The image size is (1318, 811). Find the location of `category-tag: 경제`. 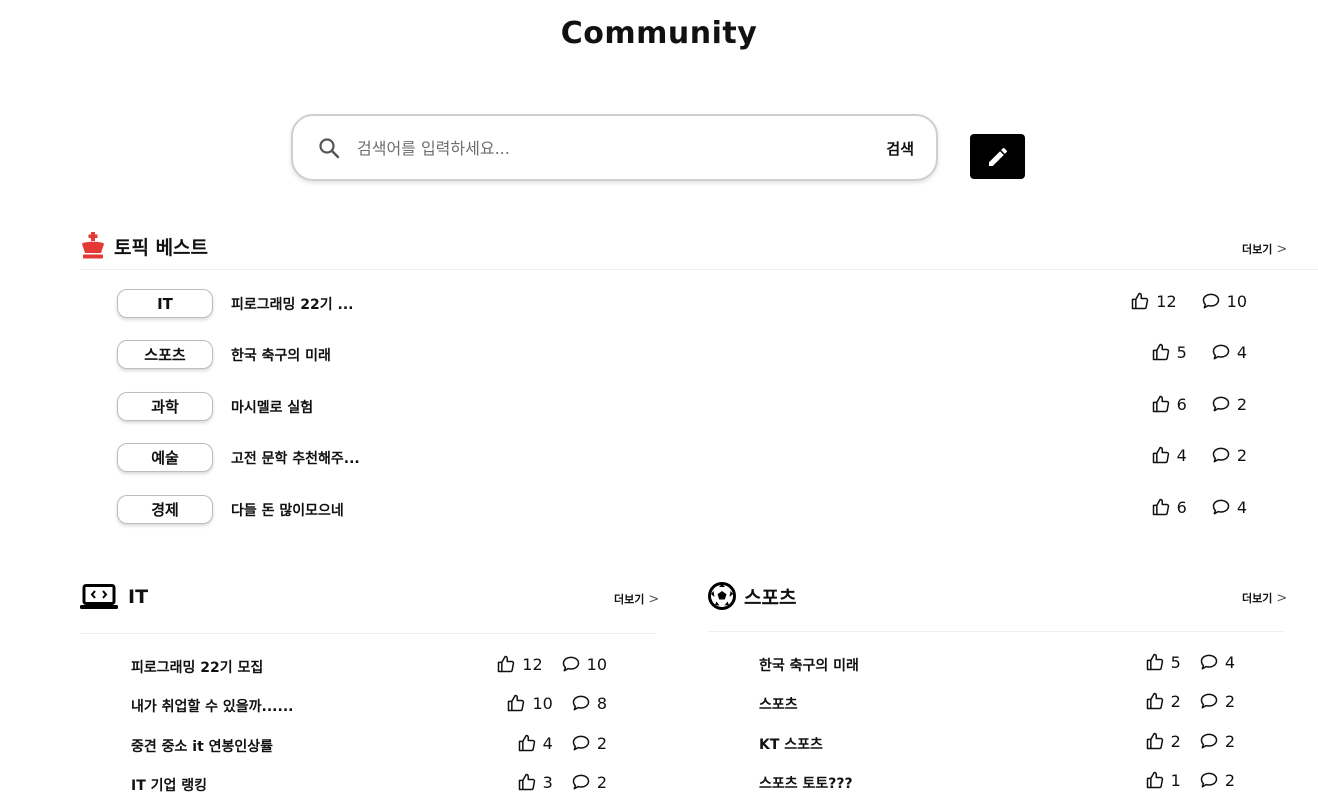

category-tag: 경제 is located at coordinates (165, 509).